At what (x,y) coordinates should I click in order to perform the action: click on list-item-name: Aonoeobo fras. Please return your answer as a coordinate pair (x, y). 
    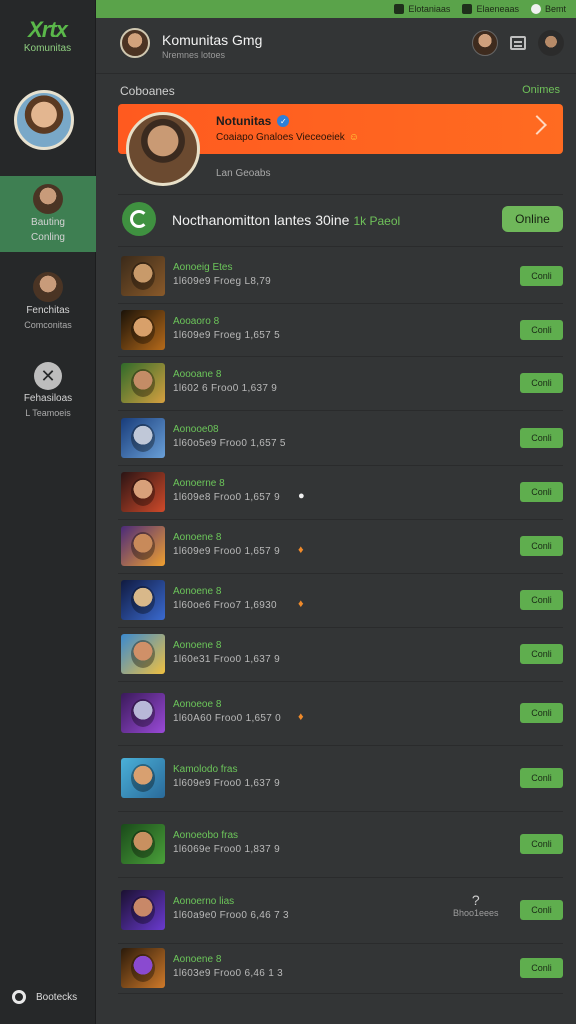
    Looking at the image, I should click on (206, 835).